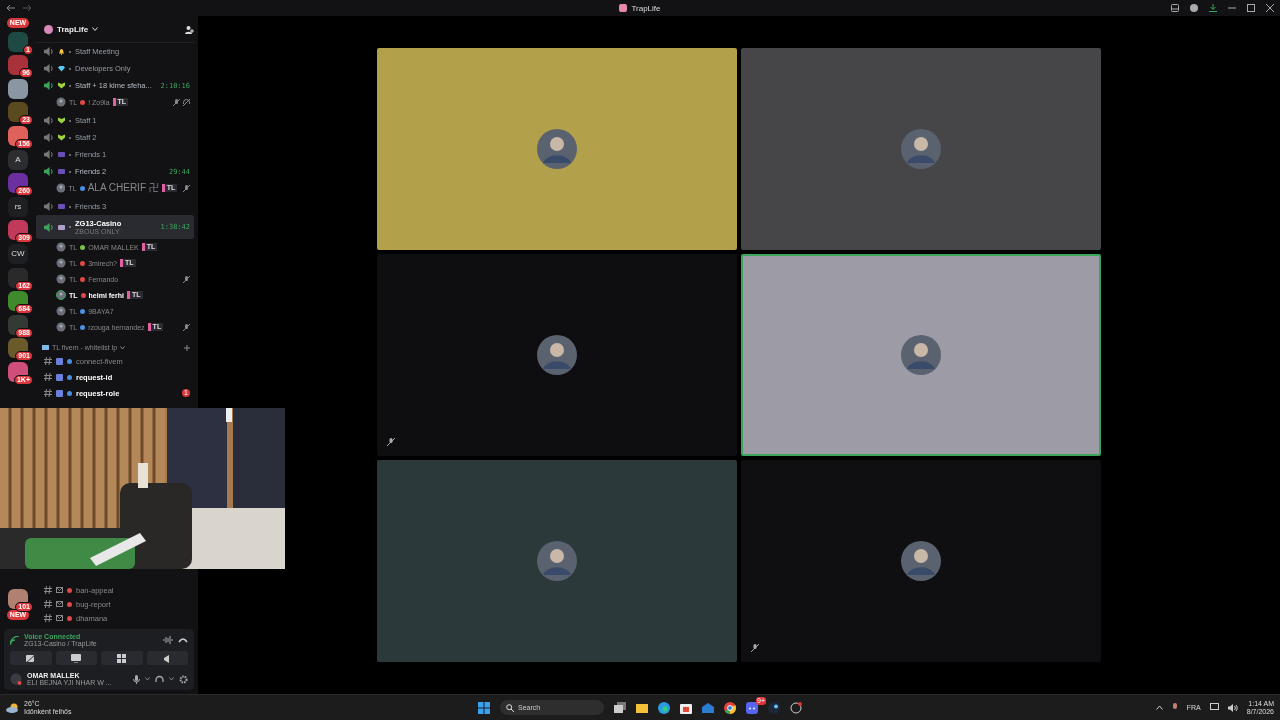 This screenshot has width=1280, height=720. I want to click on hang-up-icon, so click(183, 640).